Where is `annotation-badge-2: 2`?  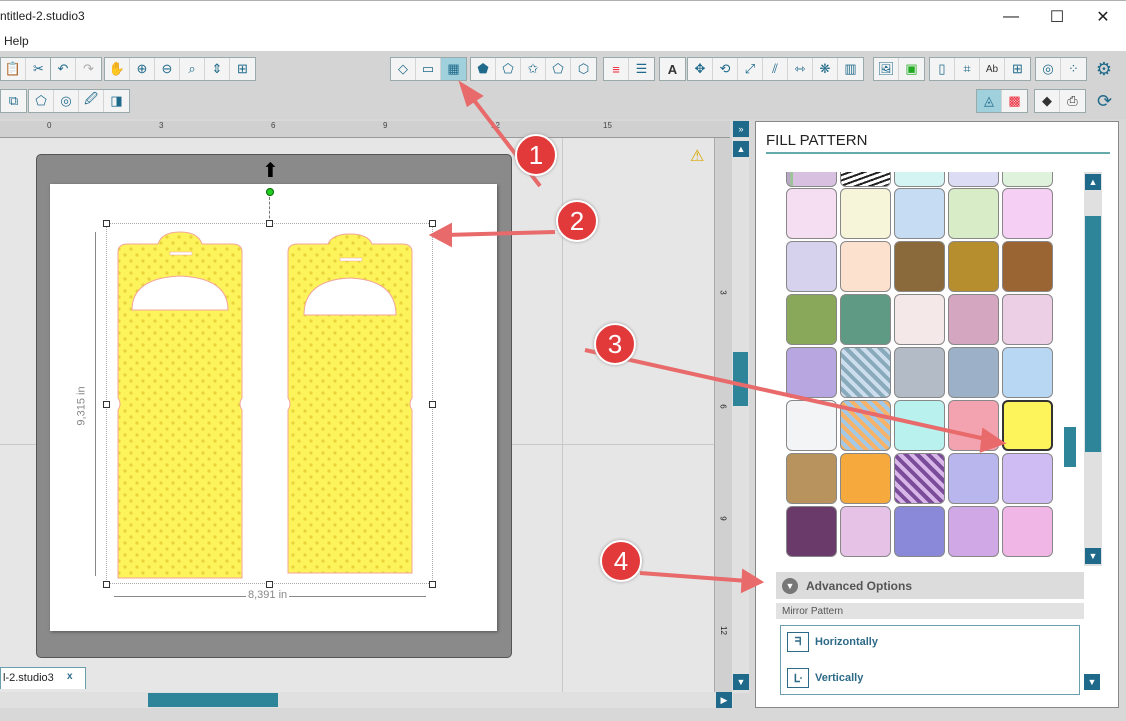 annotation-badge-2: 2 is located at coordinates (577, 221).